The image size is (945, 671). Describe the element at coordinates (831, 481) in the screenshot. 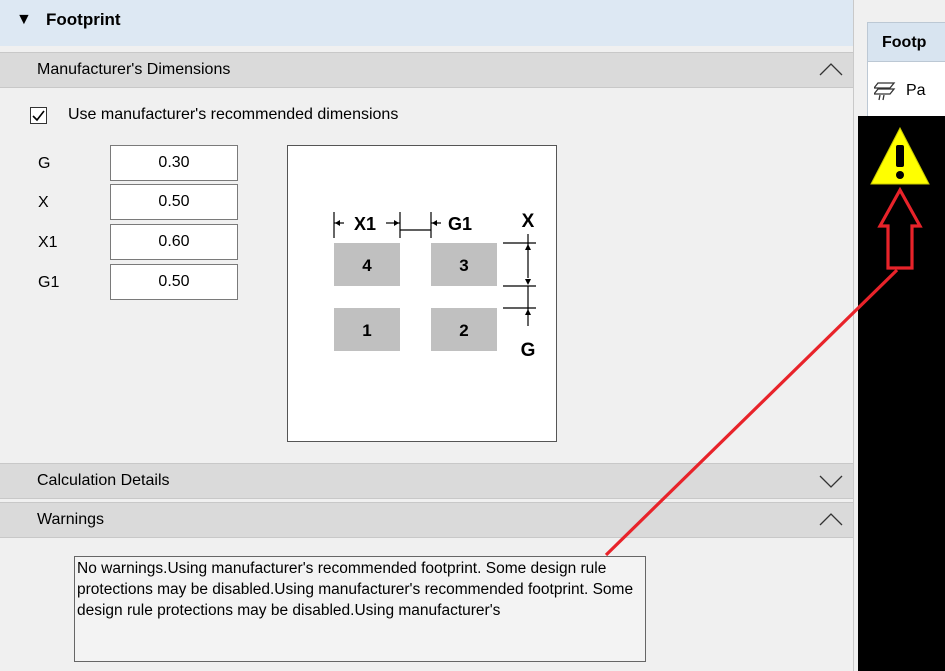

I see `chevron-down-icon` at that location.